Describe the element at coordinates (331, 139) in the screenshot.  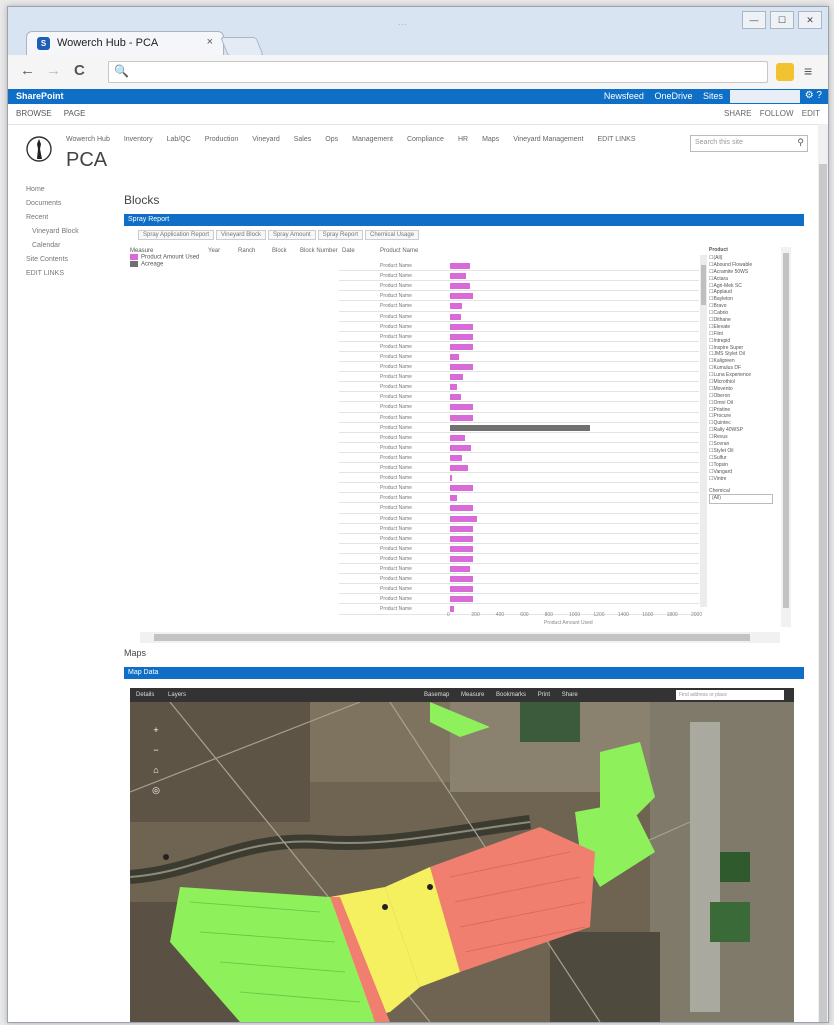
I see `top-nav-item: Ops` at that location.